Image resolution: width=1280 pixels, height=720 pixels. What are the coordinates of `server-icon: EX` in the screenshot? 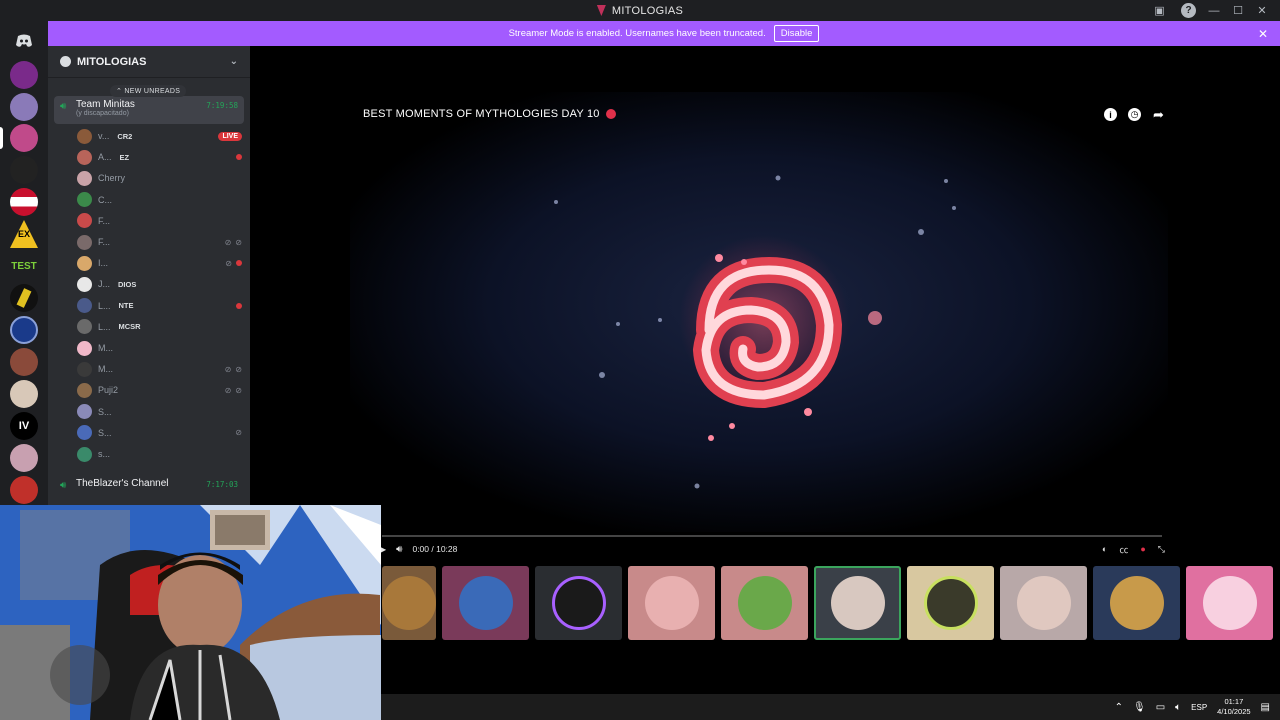 It's located at (24, 234).